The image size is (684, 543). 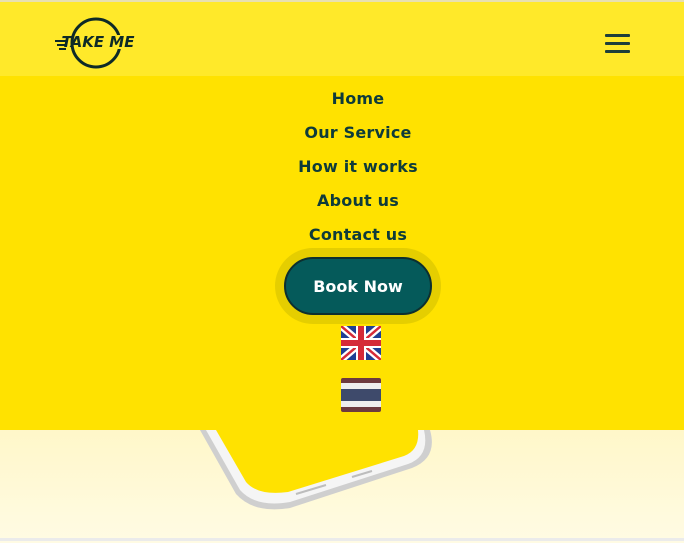 What do you see at coordinates (316, 470) in the screenshot?
I see `phone-illustration` at bounding box center [316, 470].